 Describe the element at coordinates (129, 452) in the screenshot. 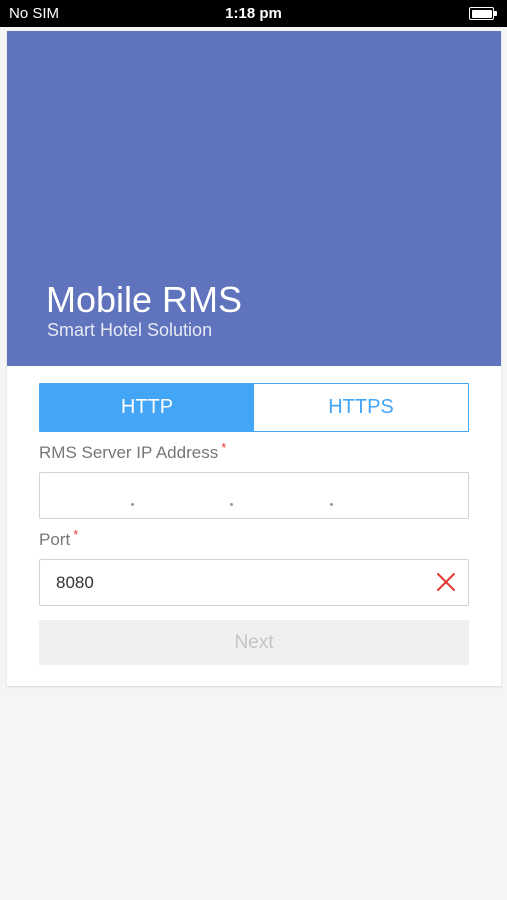

I see `ip-address-label-text: RMS Server IP Address` at that location.